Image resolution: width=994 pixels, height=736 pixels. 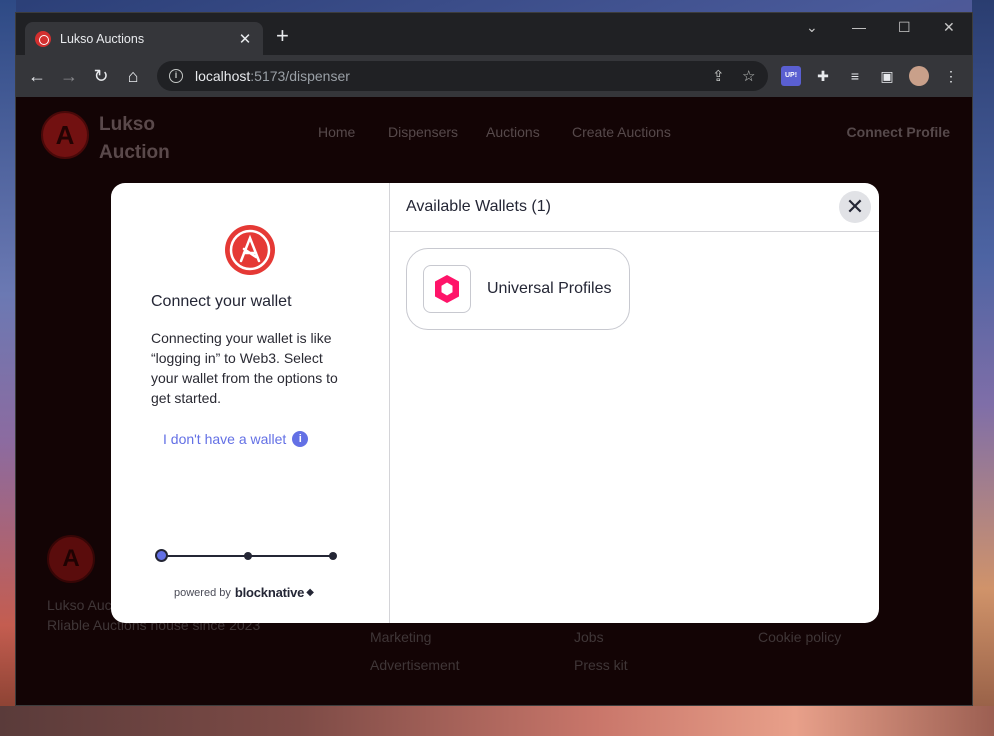 I want to click on tab-title: Lukso Auctions, so click(x=102, y=38).